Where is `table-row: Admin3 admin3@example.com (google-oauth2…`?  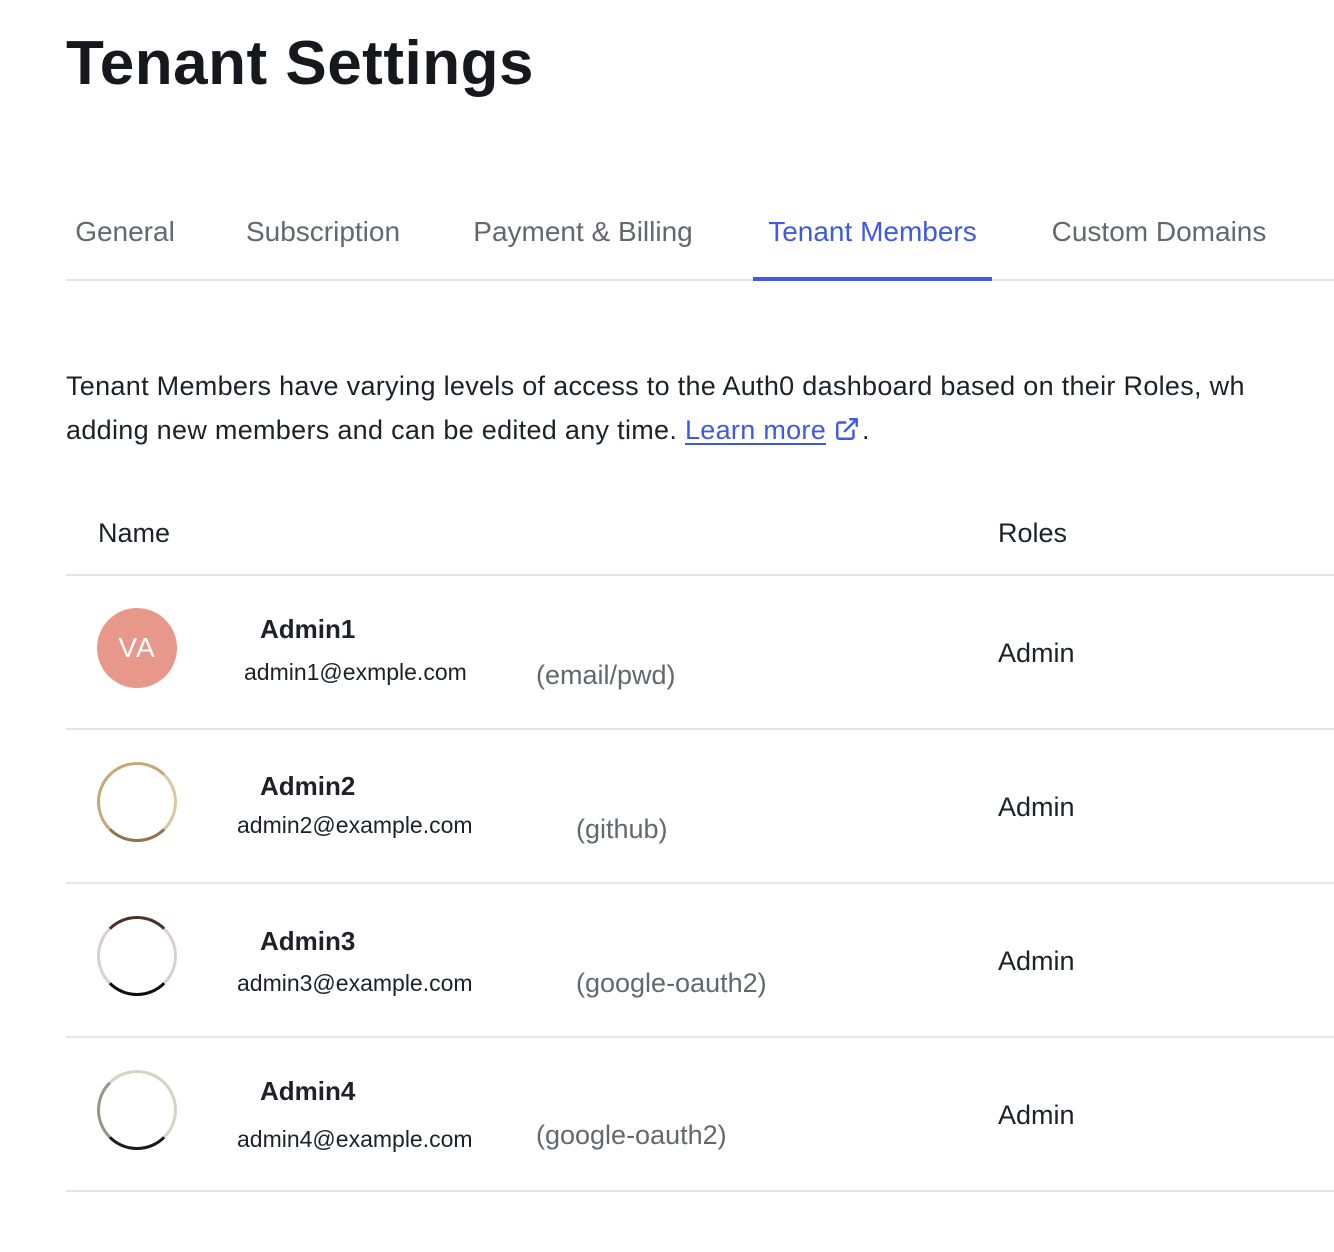
table-row: Admin3 admin3@example.com (google-oauth2… is located at coordinates (700, 961).